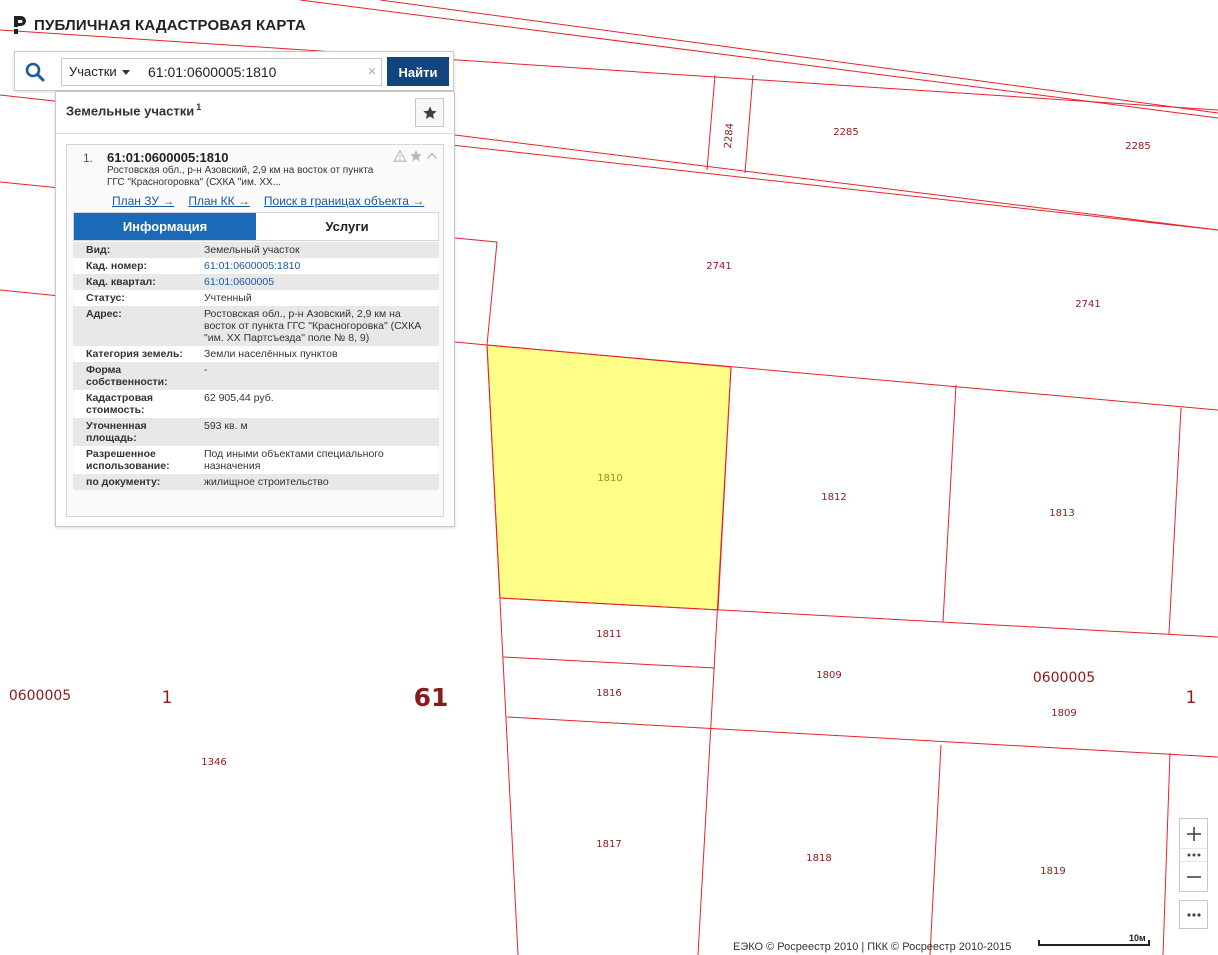  What do you see at coordinates (1052, 871) in the screenshot?
I see `parcel-label-1819: 1819` at bounding box center [1052, 871].